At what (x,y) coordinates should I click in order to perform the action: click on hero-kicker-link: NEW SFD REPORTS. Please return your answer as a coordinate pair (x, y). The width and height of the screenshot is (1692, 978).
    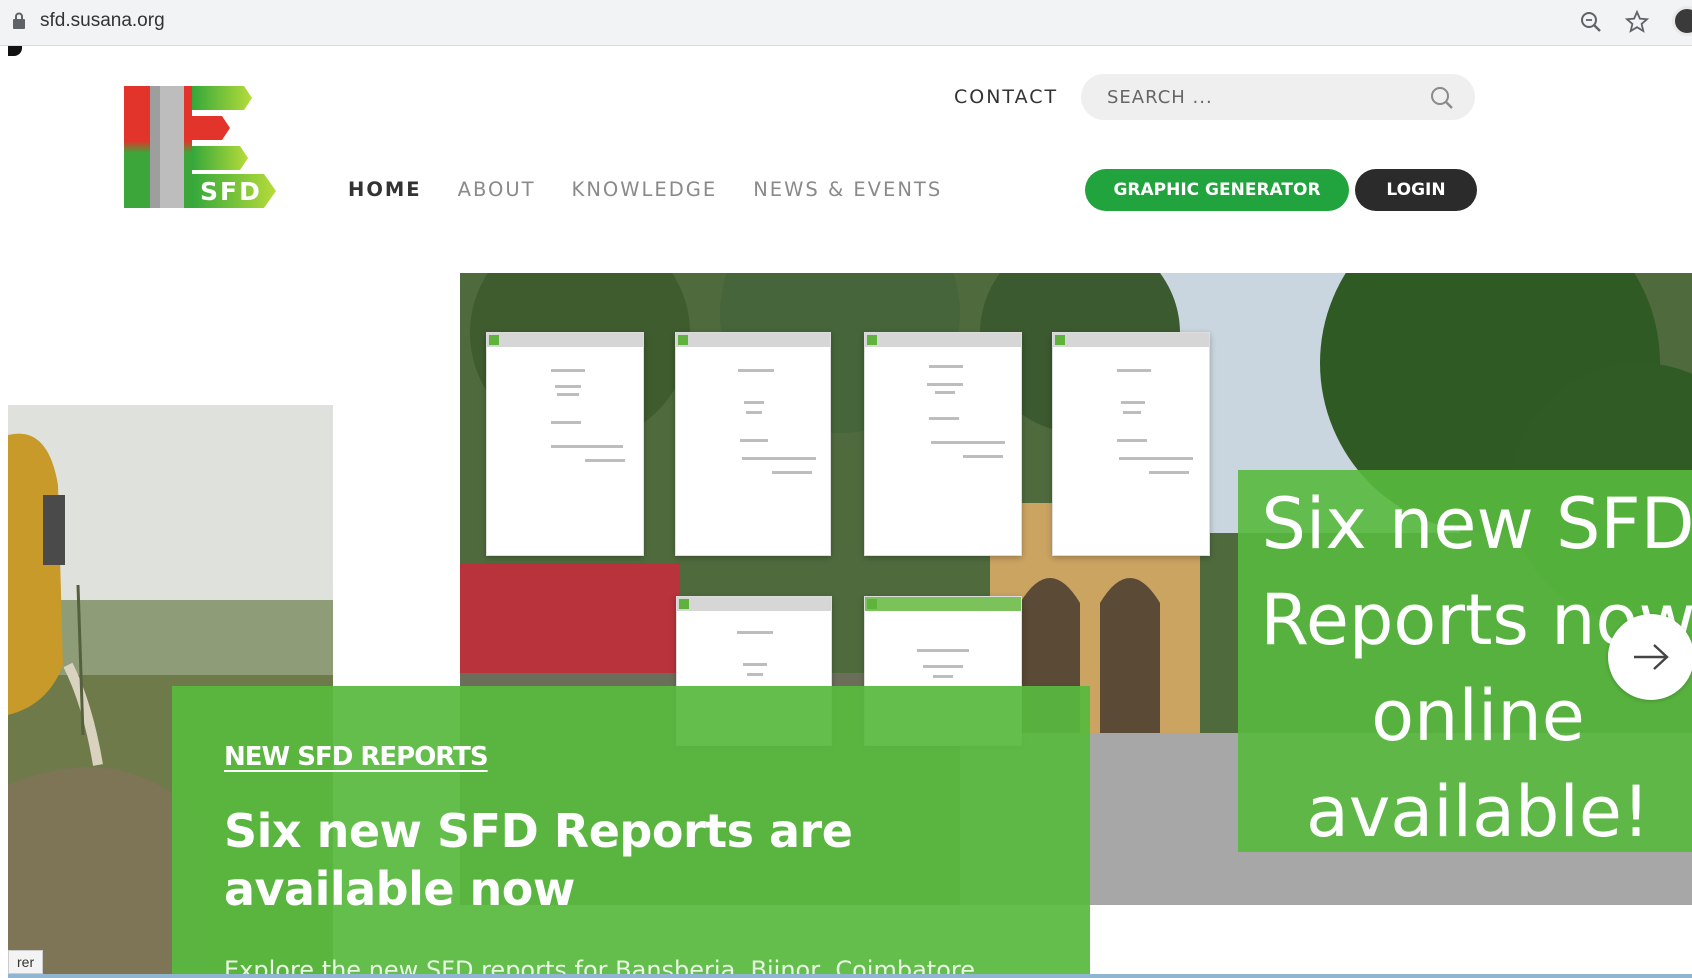
    Looking at the image, I should click on (356, 757).